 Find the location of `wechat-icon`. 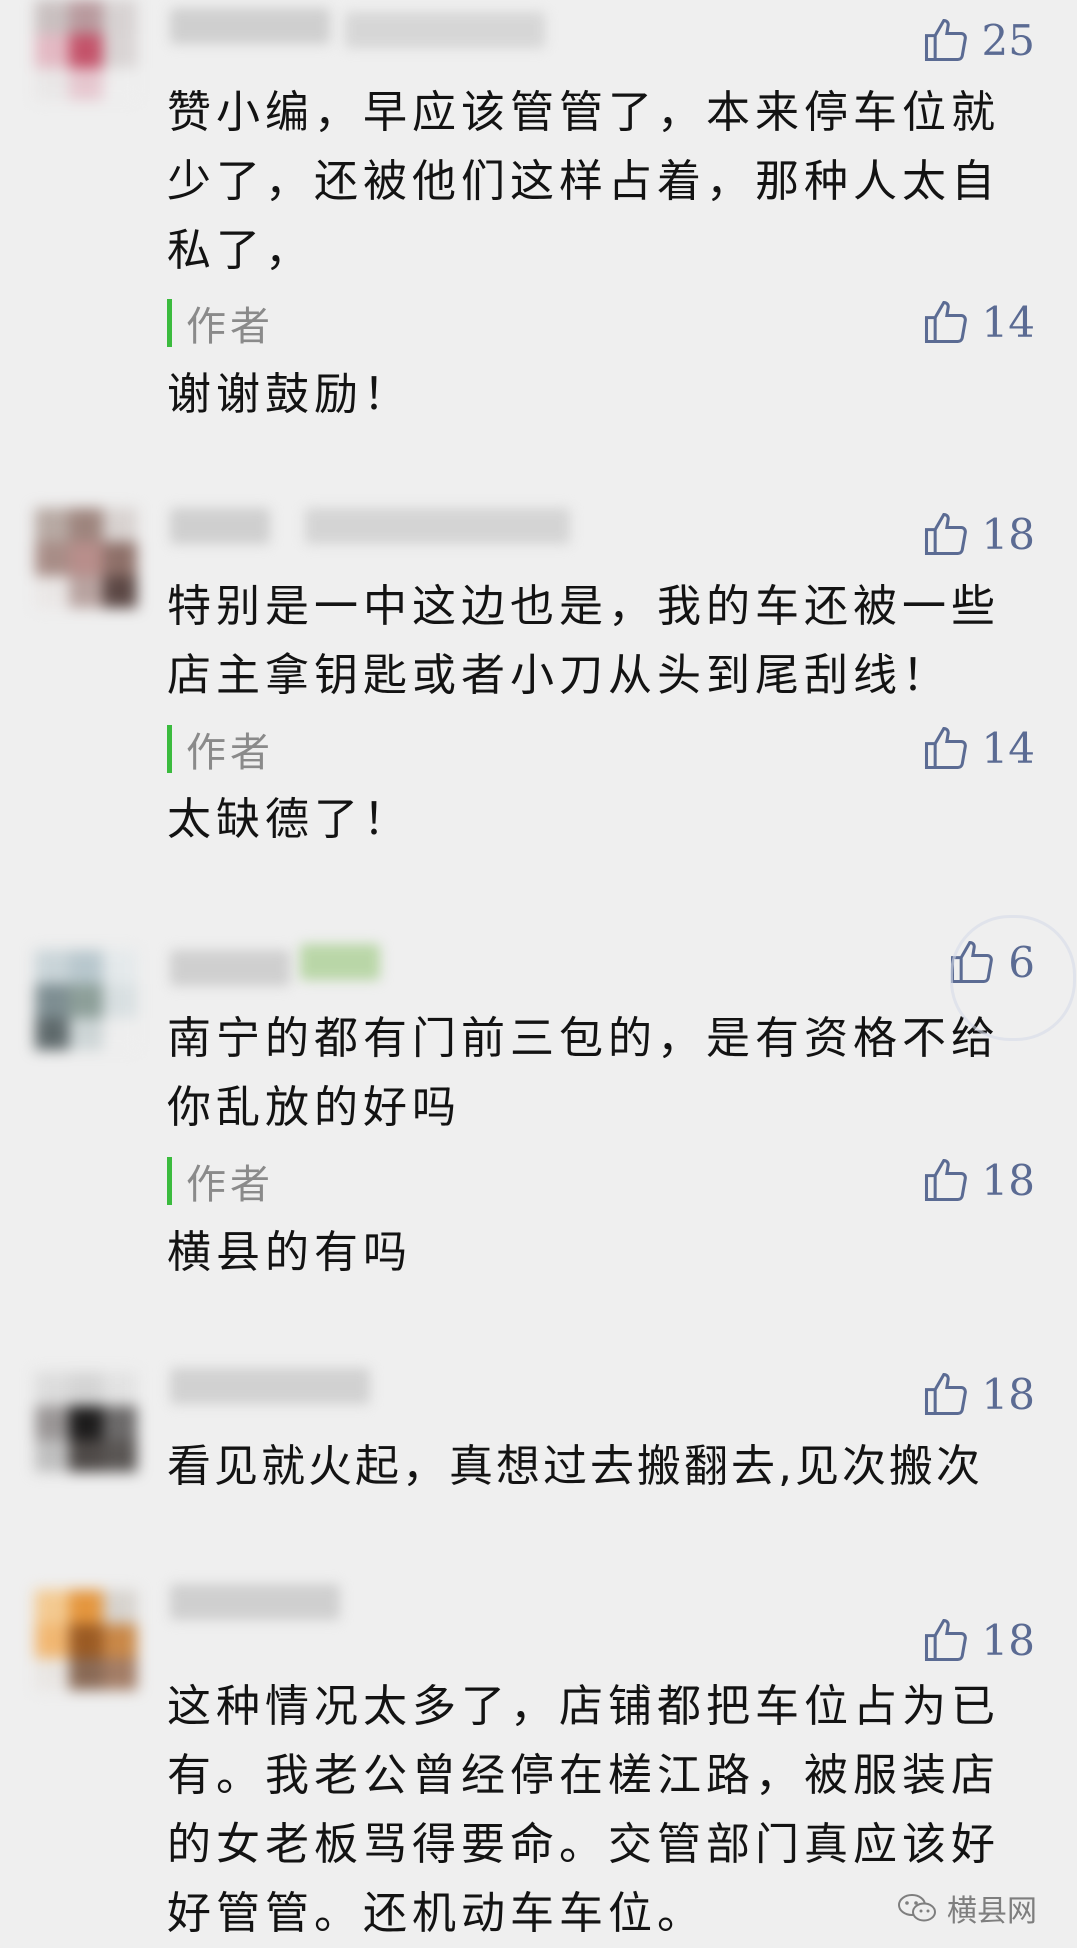

wechat-icon is located at coordinates (917, 1908).